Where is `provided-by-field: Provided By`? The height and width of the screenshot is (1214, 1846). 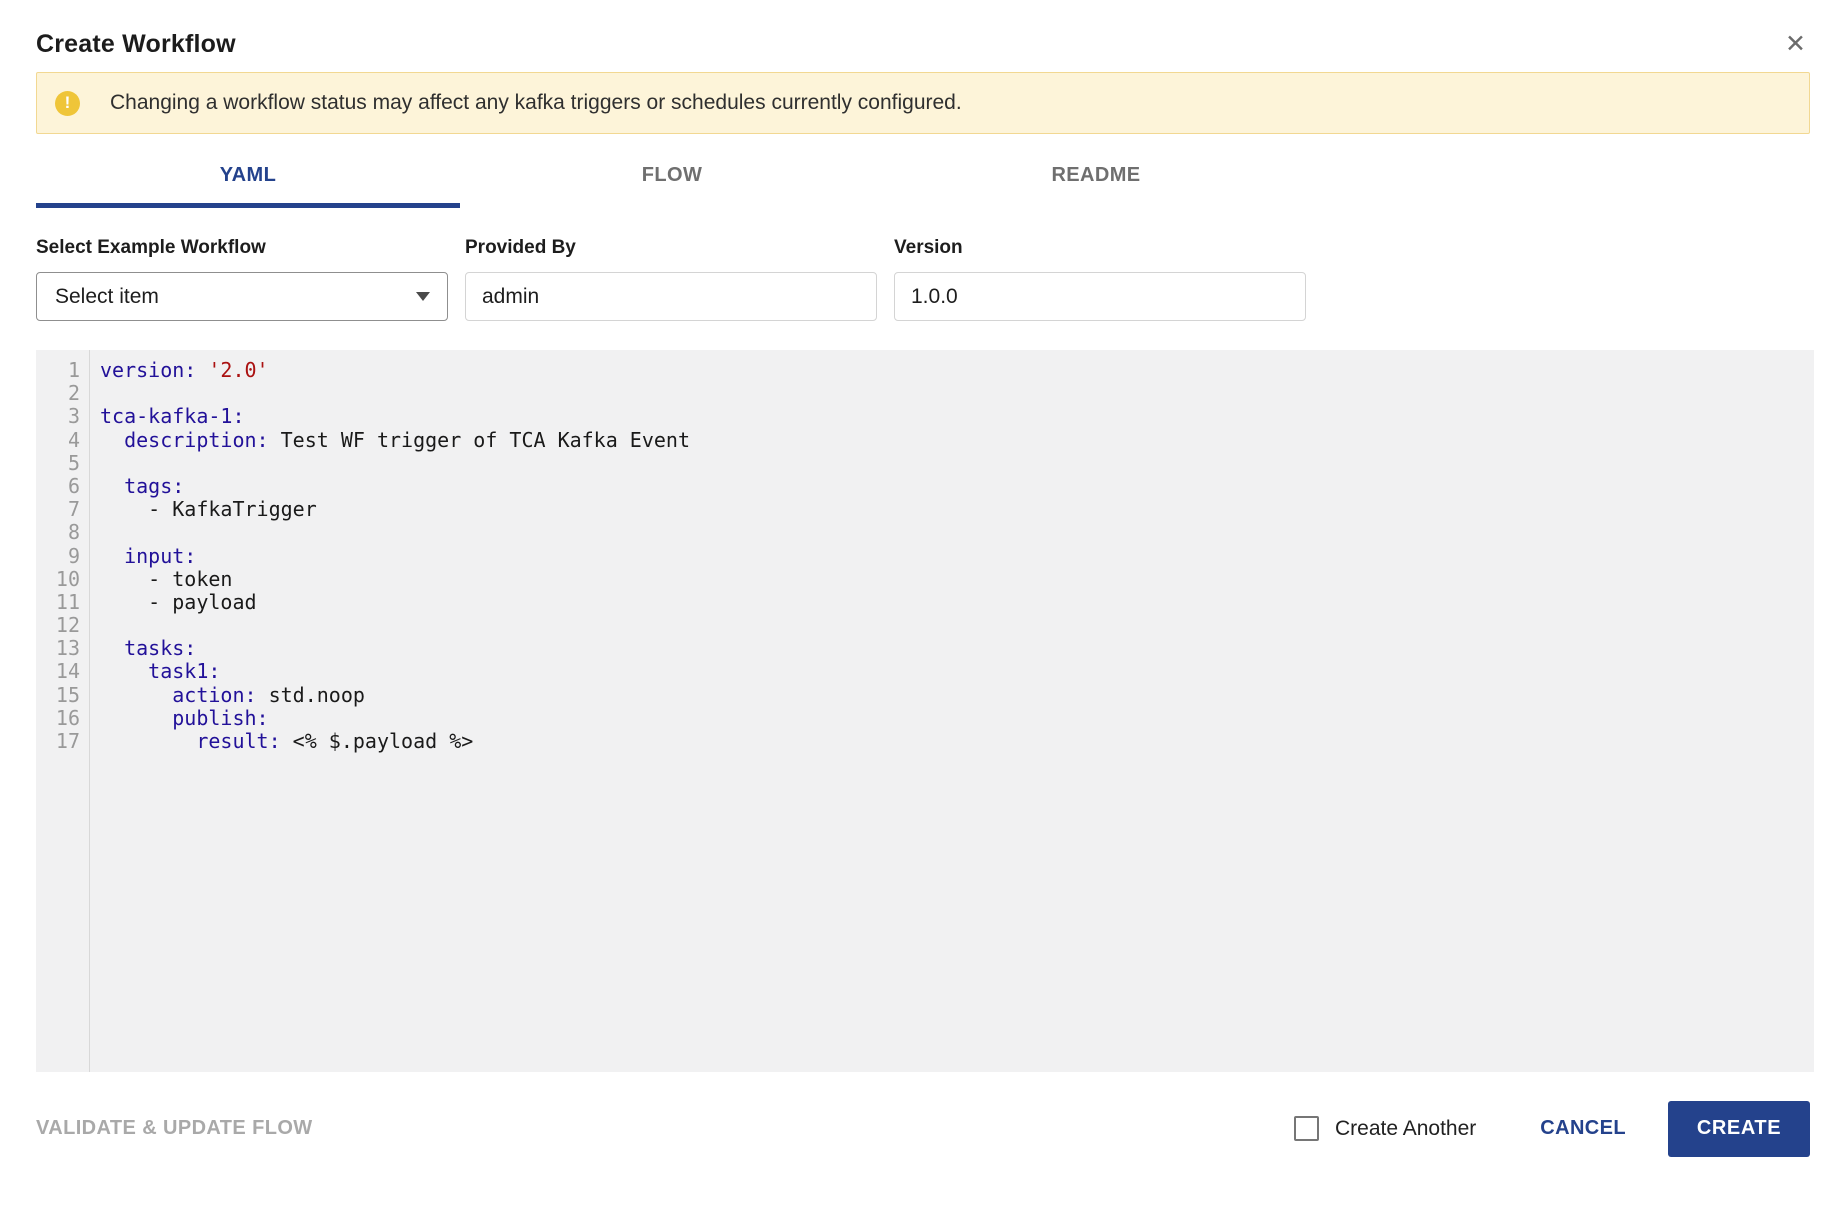
provided-by-field: Provided By is located at coordinates (671, 279).